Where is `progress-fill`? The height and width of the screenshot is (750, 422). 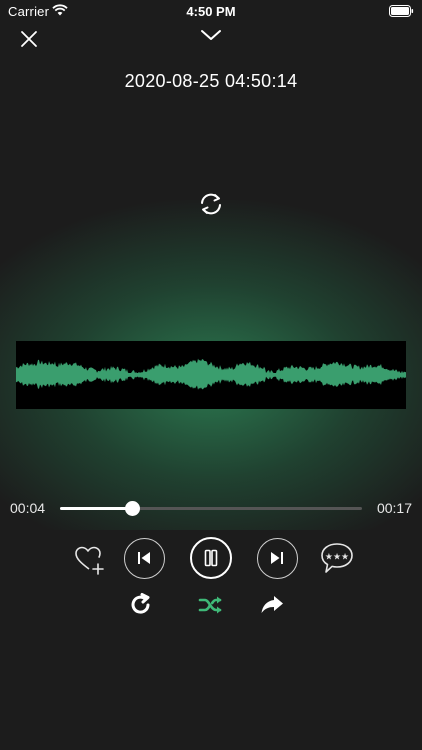 progress-fill is located at coordinates (96, 508).